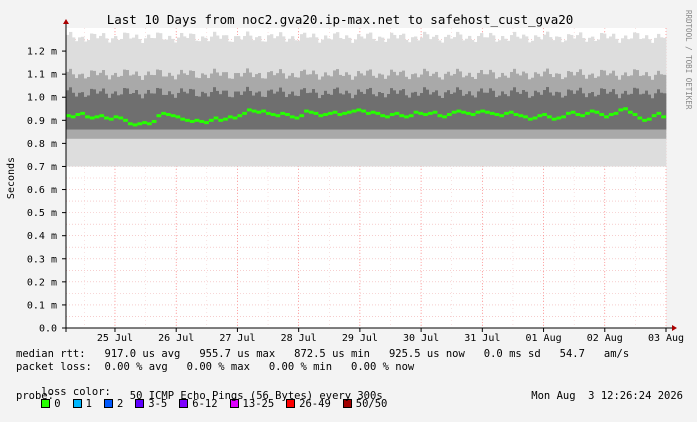  I want to click on y-axis-label: Seconds, so click(11, 178).